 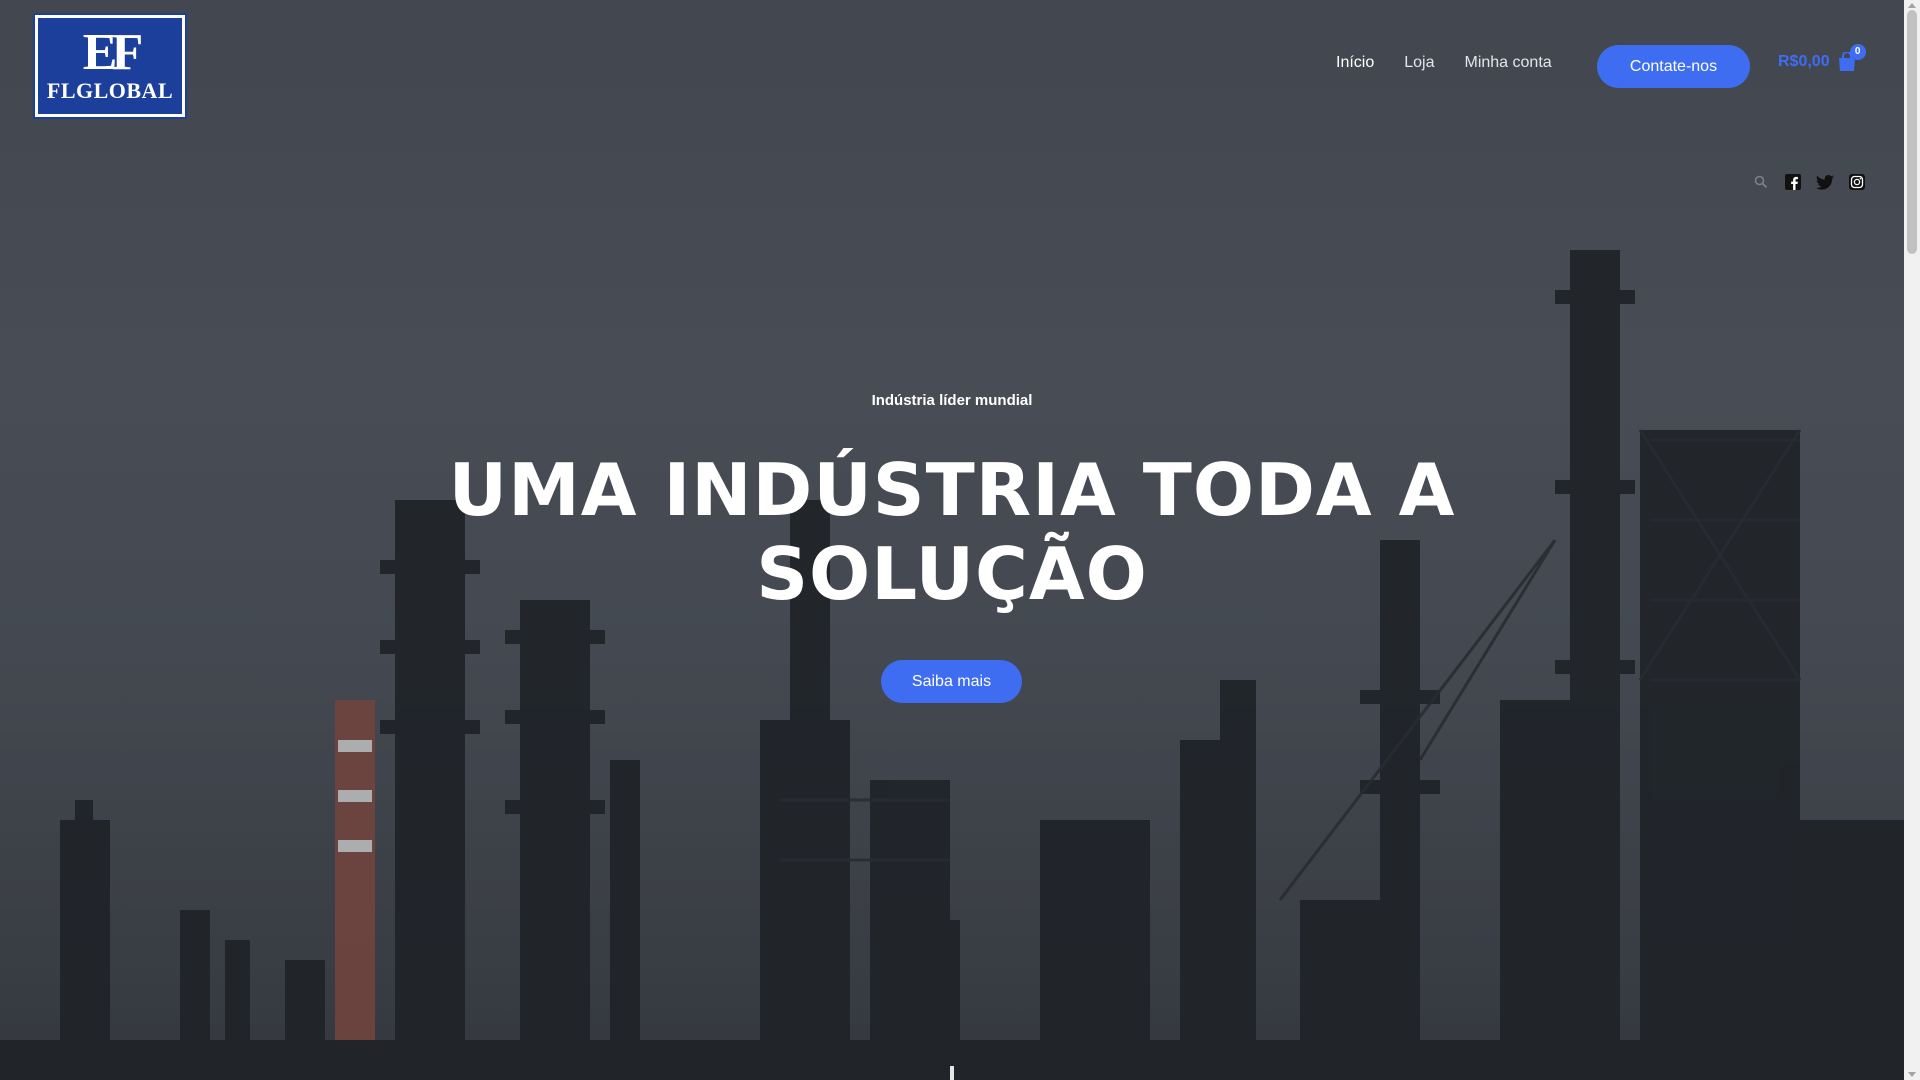 I want to click on page-scrollbar, so click(x=1912, y=540).